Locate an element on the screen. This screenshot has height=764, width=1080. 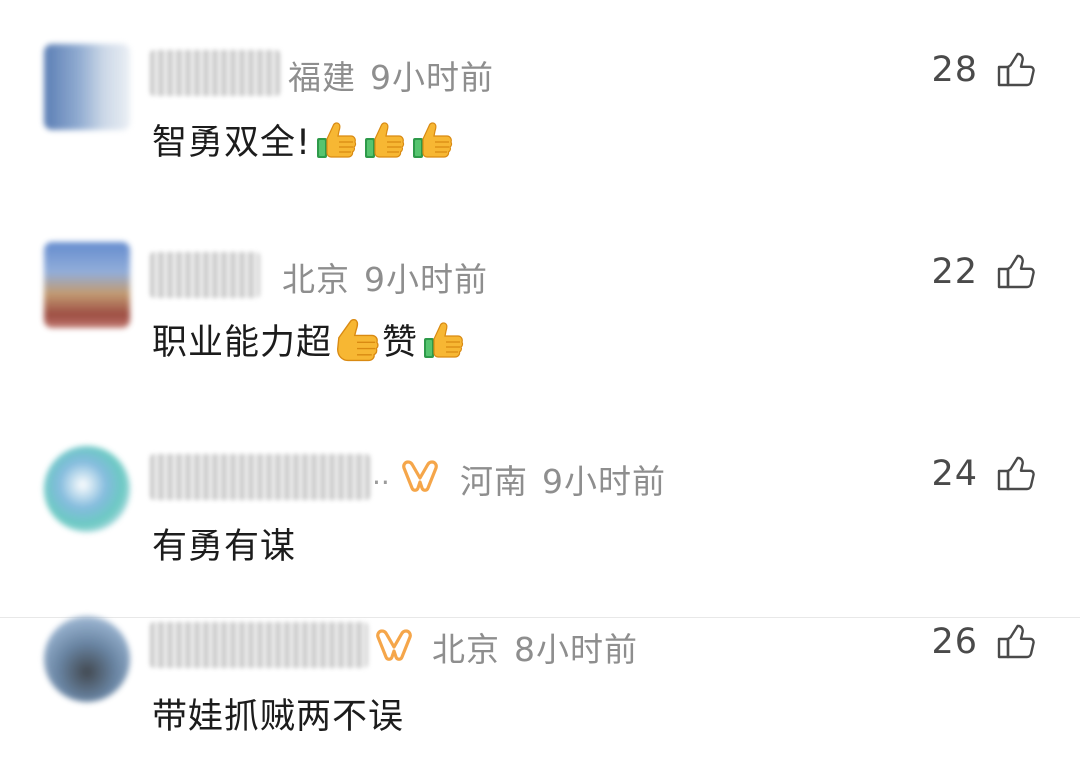
comment-meta: 河南 9小时前 is located at coordinates (563, 479).